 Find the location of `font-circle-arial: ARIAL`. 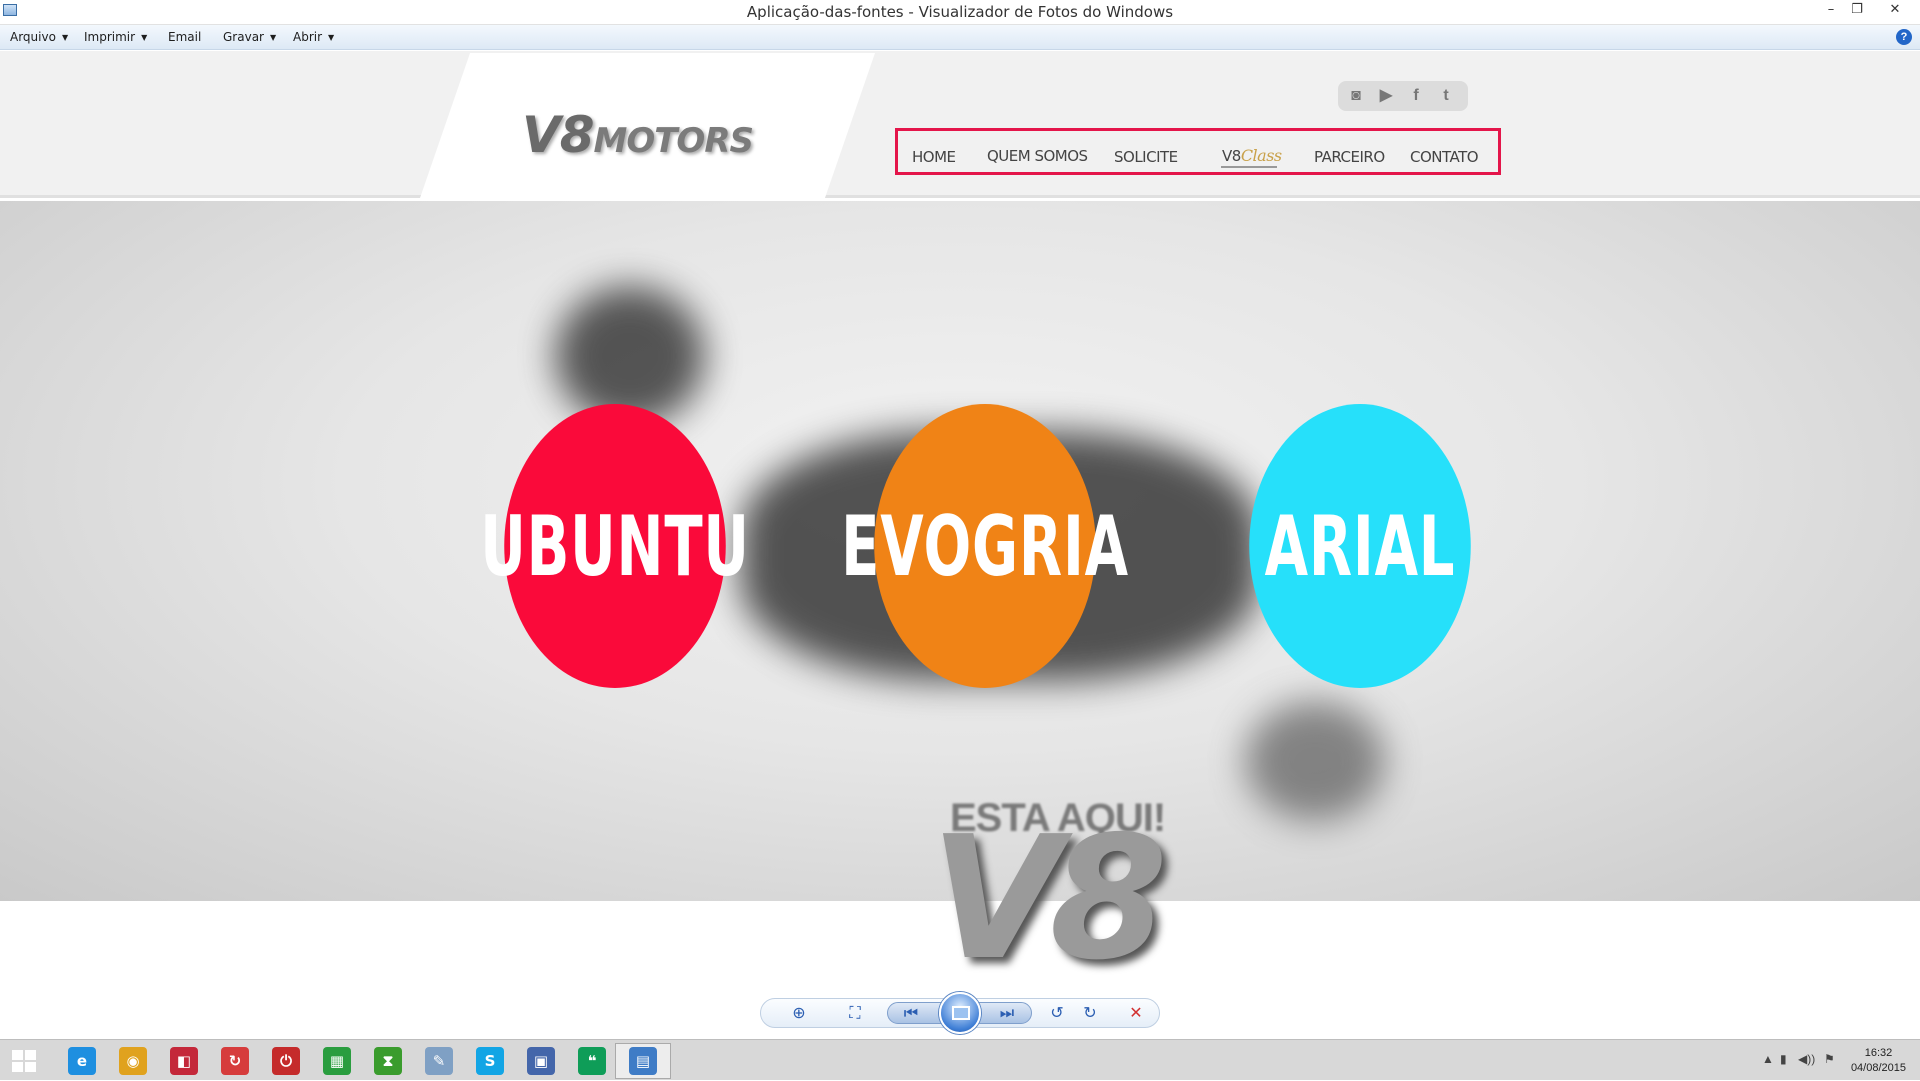

font-circle-arial: ARIAL is located at coordinates (1360, 546).